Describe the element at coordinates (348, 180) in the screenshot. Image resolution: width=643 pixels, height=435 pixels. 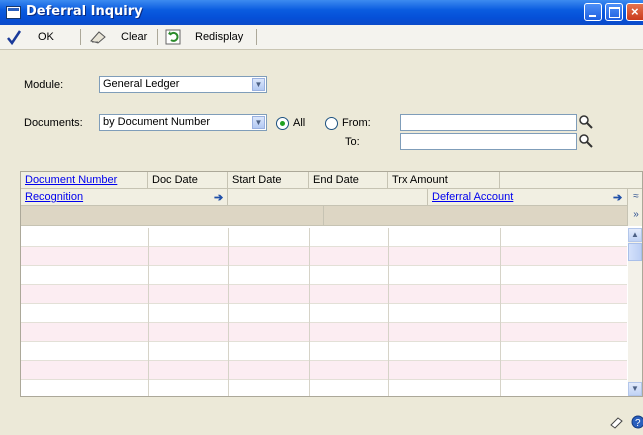
I see `column-header-end-date: End Date` at that location.